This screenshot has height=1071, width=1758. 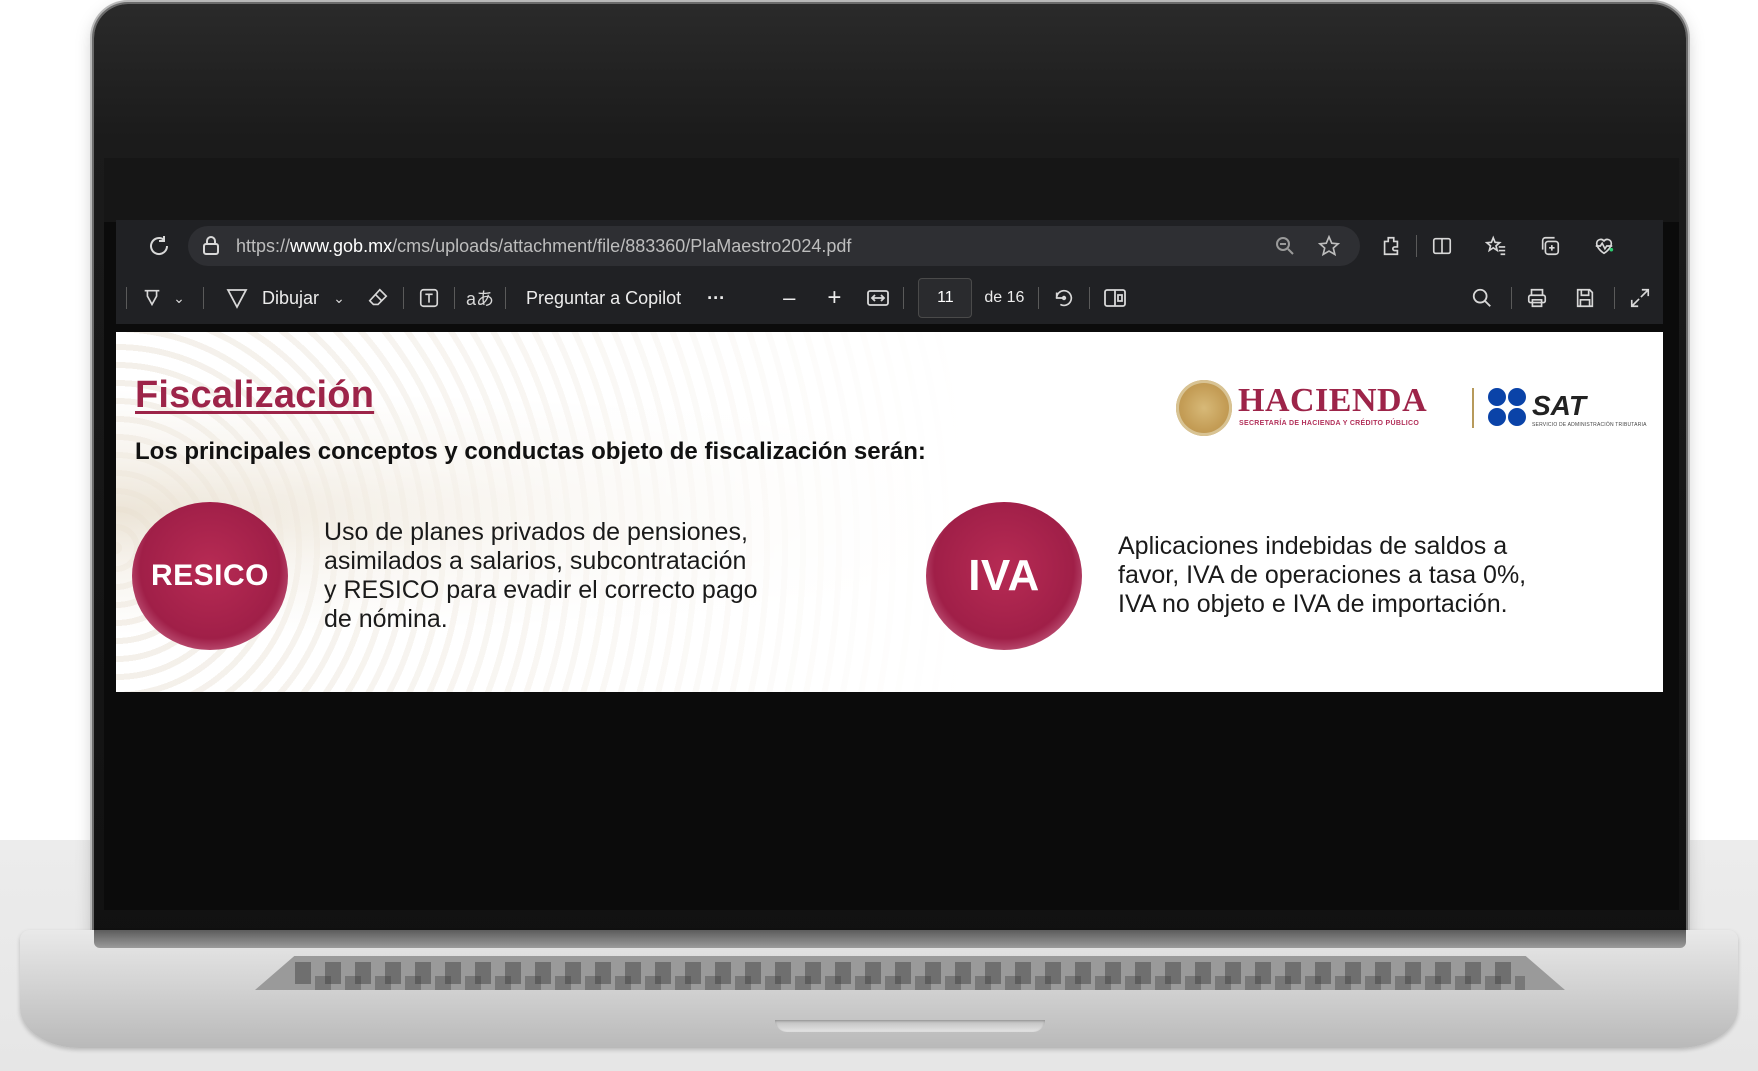 I want to click on zoom-in-button: +, so click(x=834, y=298).